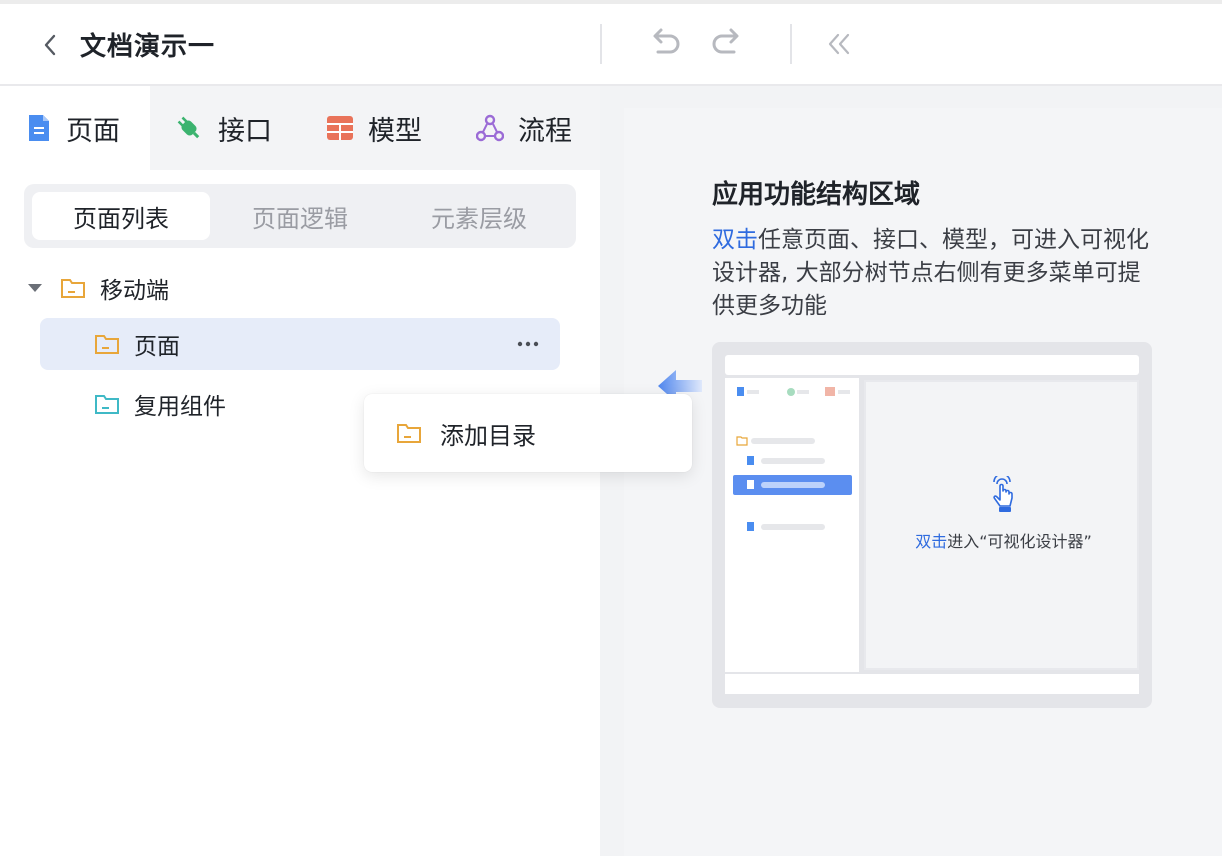 The width and height of the screenshot is (1222, 856). Describe the element at coordinates (742, 441) in the screenshot. I see `illus-folder-icon` at that location.